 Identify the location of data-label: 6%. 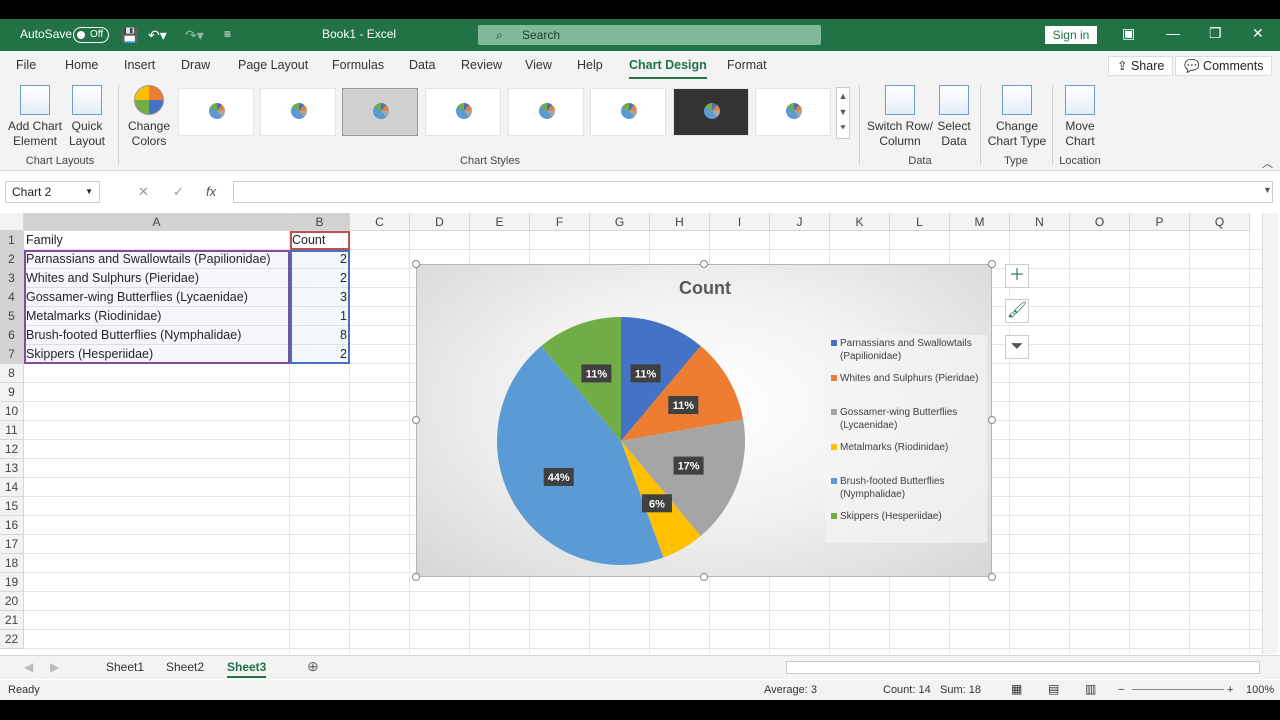
(657, 504).